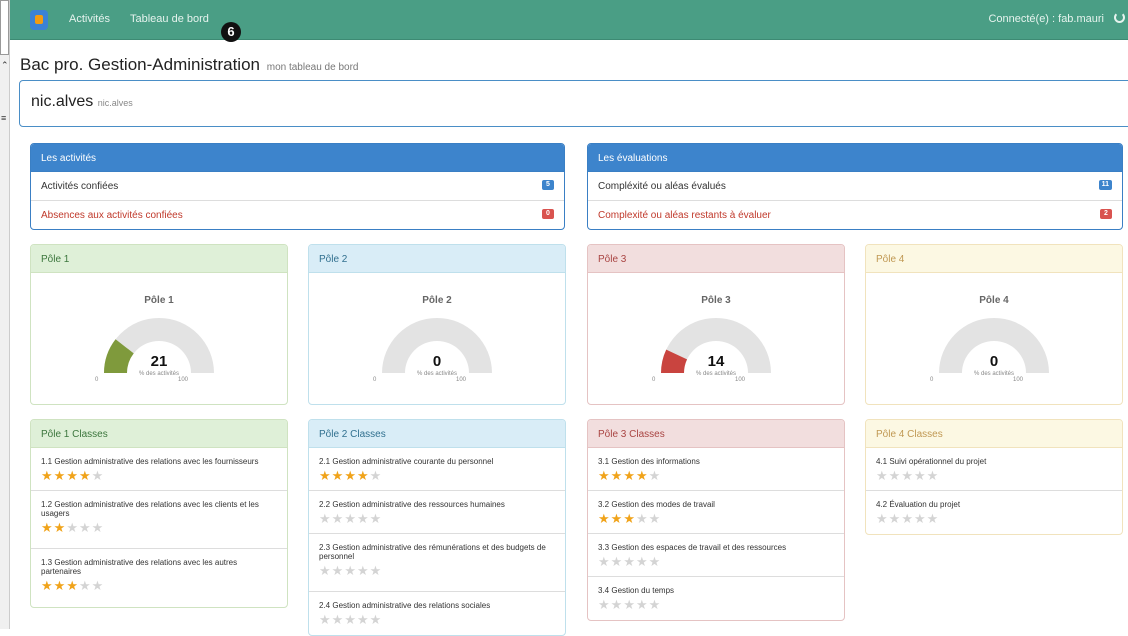 This screenshot has width=1128, height=636. Describe the element at coordinates (1046, 19) in the screenshot. I see `connected-user-label: Connecté(e) : fab.mauri` at that location.